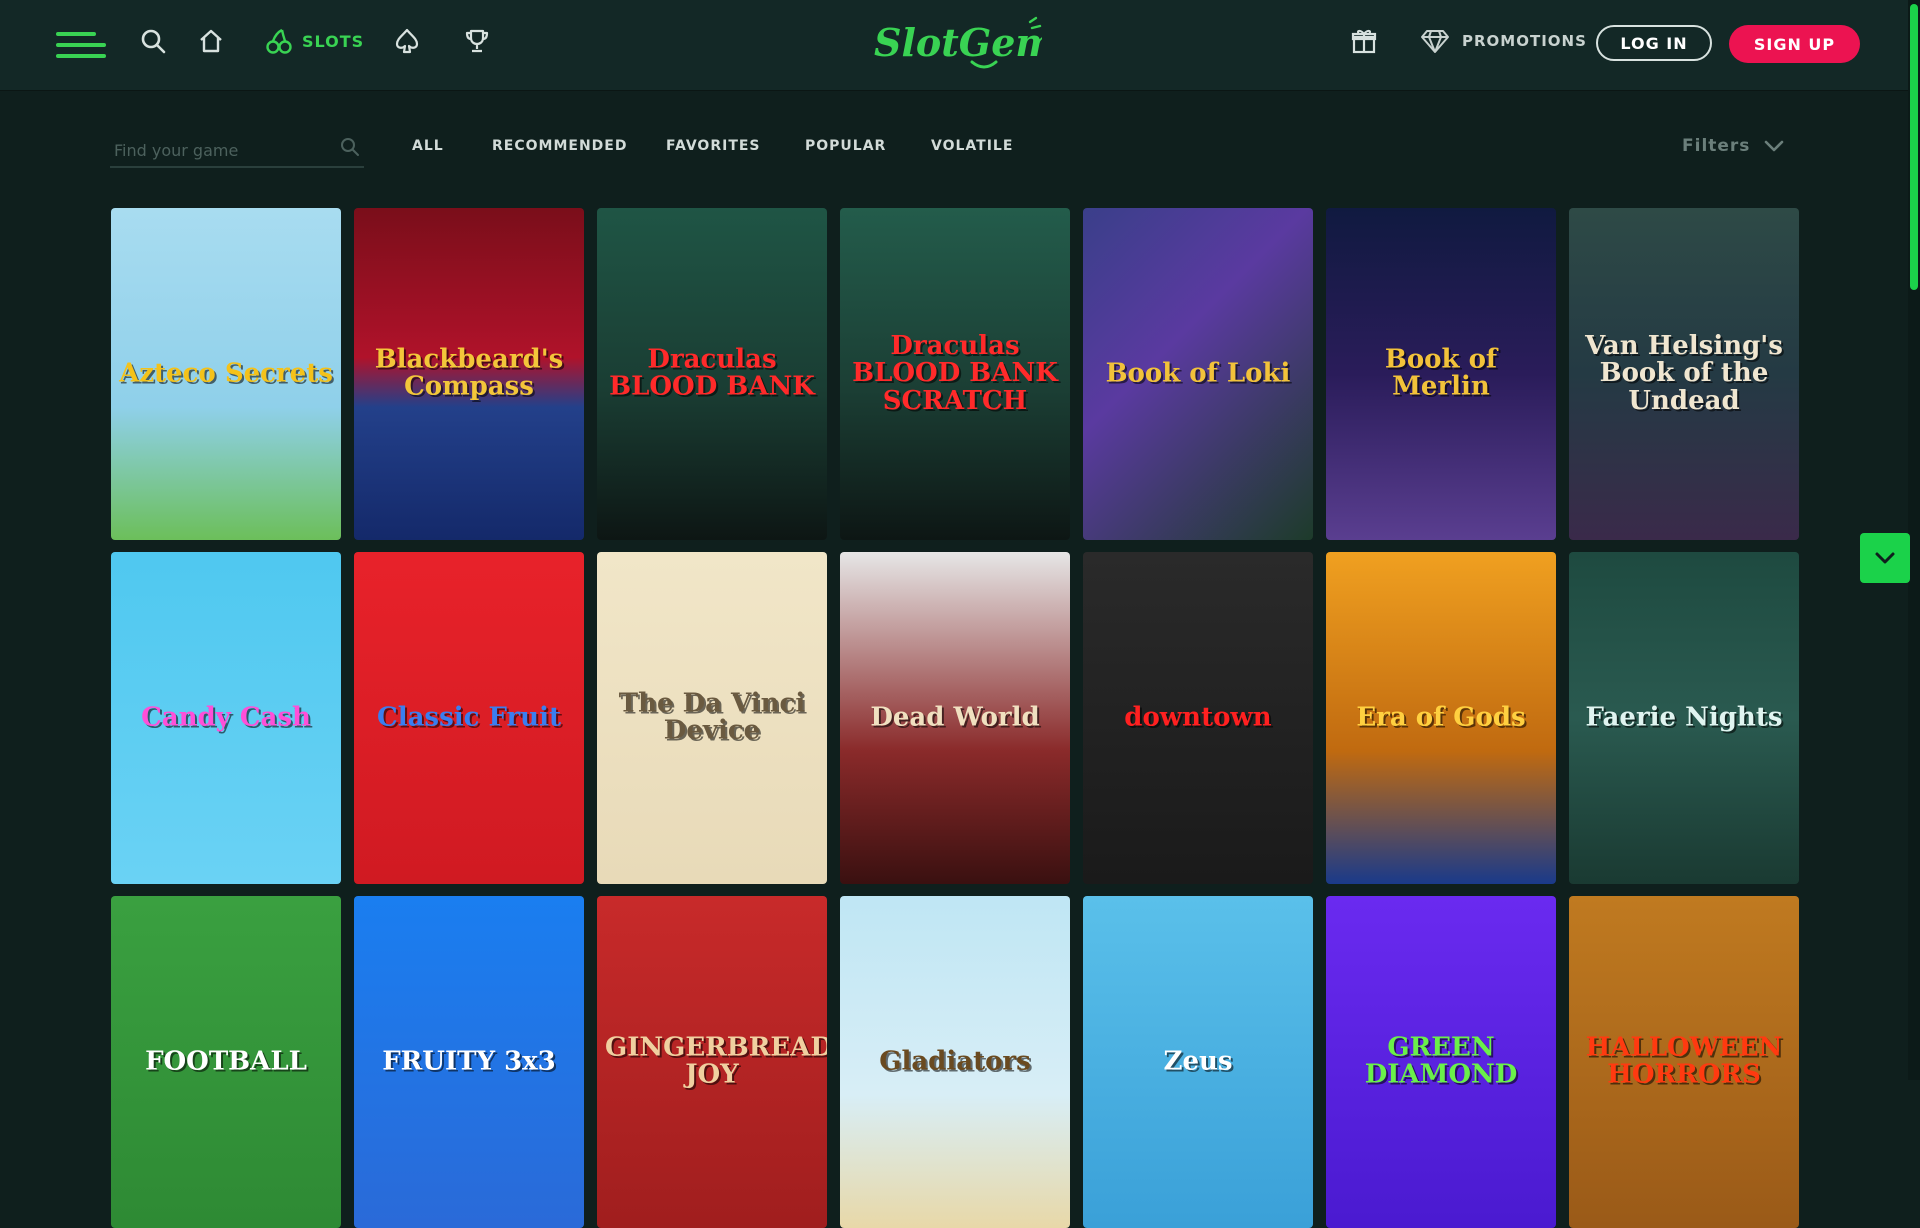  Describe the element at coordinates (153, 41) in the screenshot. I see `search-icon` at that location.